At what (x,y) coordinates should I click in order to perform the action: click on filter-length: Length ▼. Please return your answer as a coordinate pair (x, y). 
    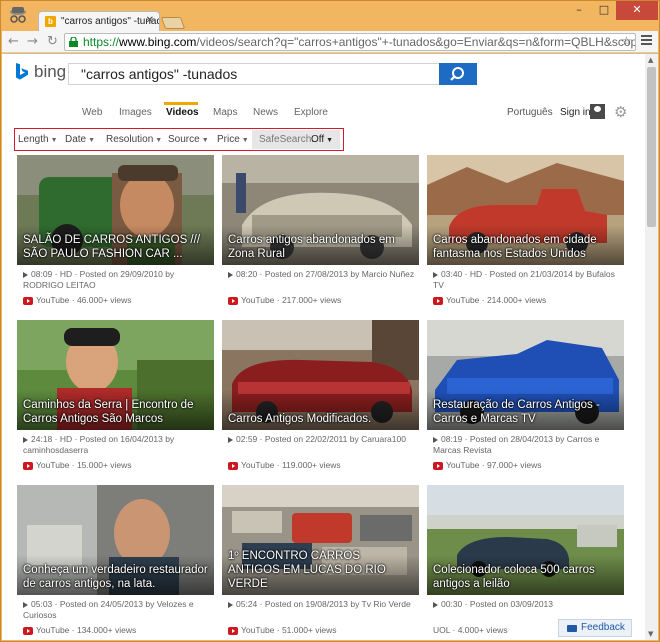
    Looking at the image, I should click on (38, 139).